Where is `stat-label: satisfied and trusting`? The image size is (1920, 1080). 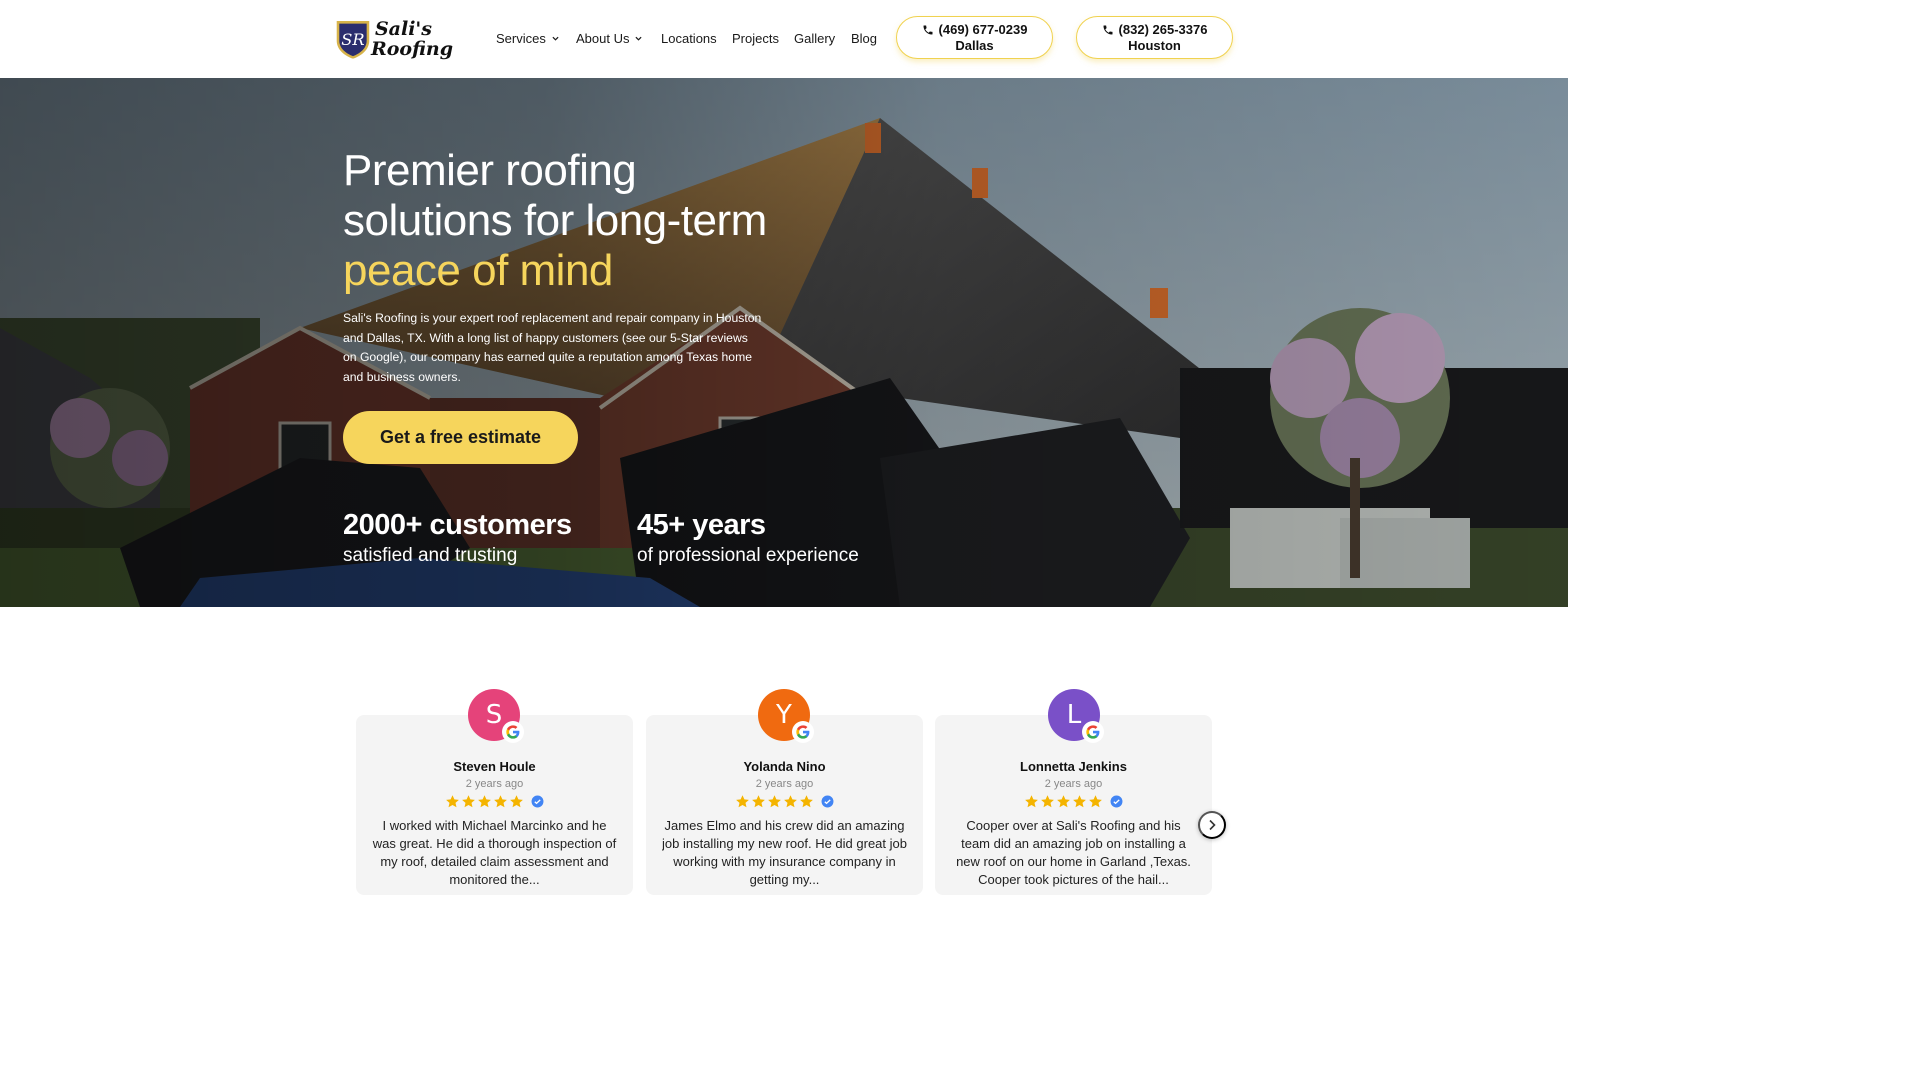
stat-label: satisfied and trusting is located at coordinates (430, 555).